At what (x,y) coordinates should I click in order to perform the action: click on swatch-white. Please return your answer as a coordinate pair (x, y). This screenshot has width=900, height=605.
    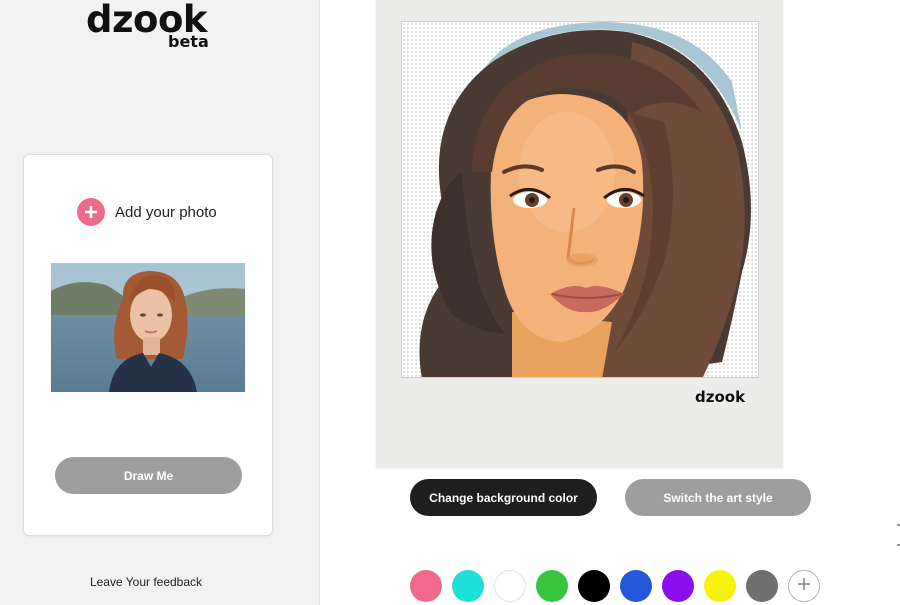
    Looking at the image, I should click on (510, 586).